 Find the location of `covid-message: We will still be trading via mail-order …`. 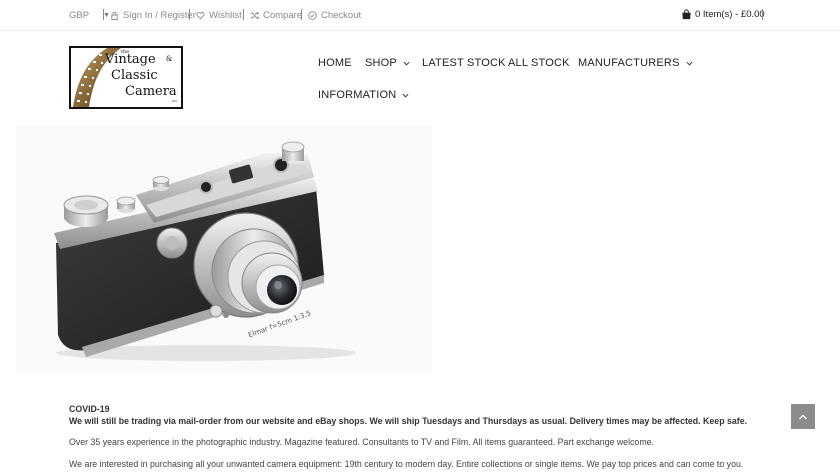

covid-message: We will still be trading via mail-order … is located at coordinates (408, 421).